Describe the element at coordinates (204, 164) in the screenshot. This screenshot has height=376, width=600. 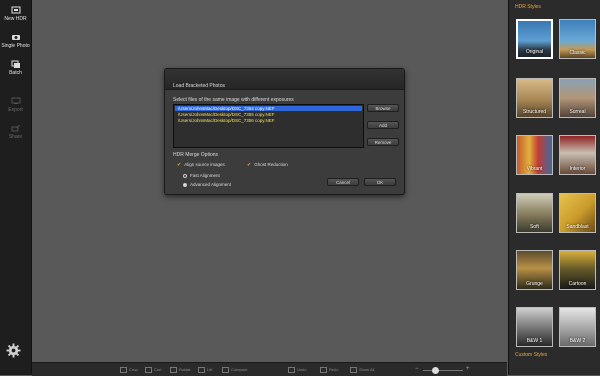
I see `align-source-label: Align source images` at that location.